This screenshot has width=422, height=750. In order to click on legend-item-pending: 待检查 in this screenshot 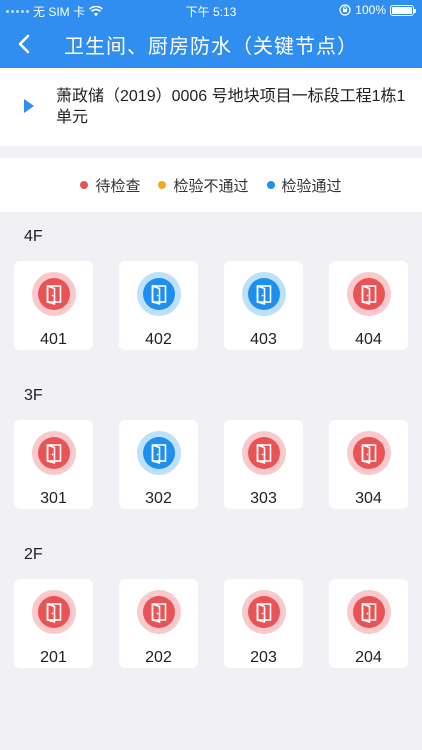, I will do `click(110, 185)`.